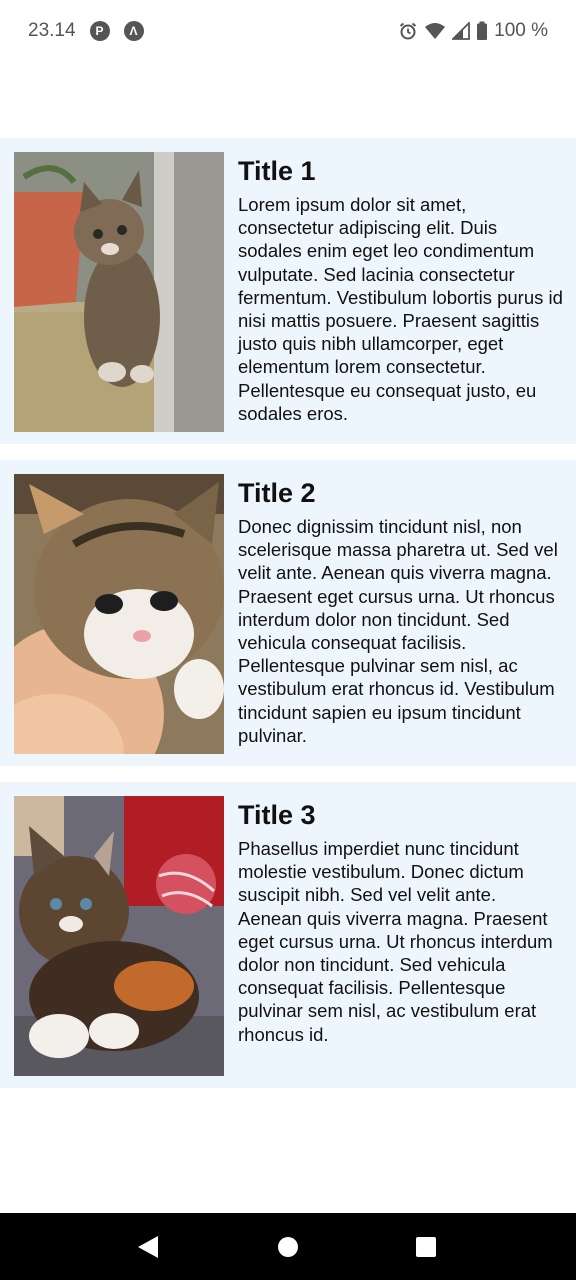  Describe the element at coordinates (133, 31) in the screenshot. I see `a-app-icon: Λ` at that location.